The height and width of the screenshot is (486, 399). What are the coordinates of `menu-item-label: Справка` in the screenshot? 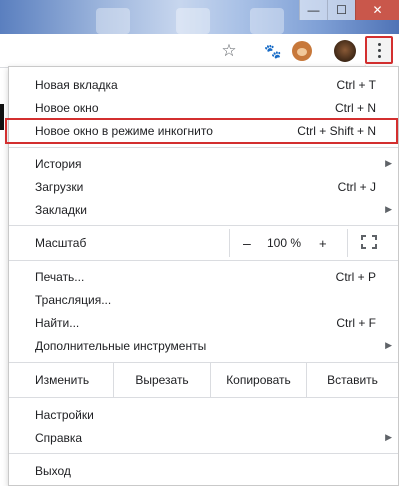 It's located at (59, 437).